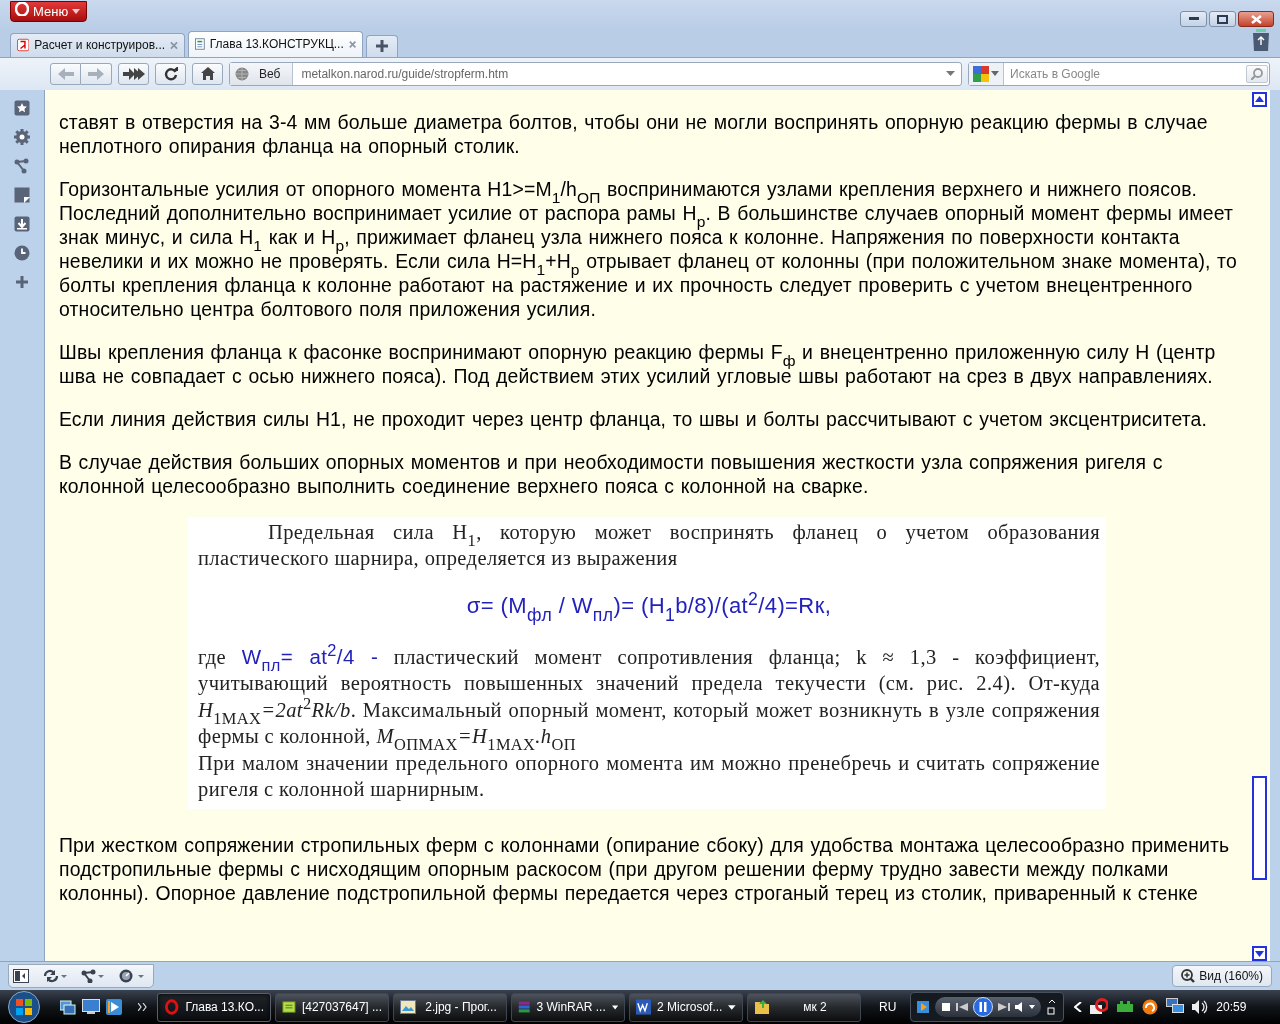 The height and width of the screenshot is (1024, 1280). I want to click on circle-arrow-icon, so click(1150, 1007).